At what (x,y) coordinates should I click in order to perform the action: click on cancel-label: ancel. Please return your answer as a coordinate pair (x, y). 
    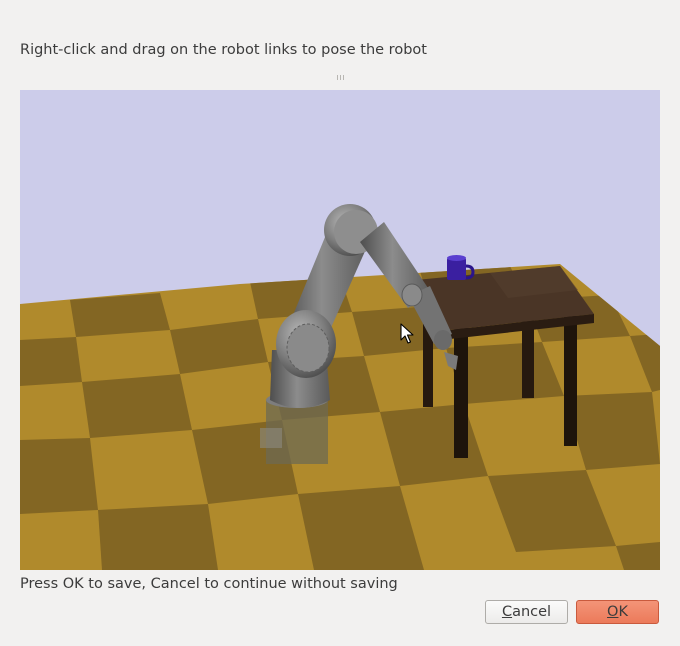
    Looking at the image, I should click on (532, 611).